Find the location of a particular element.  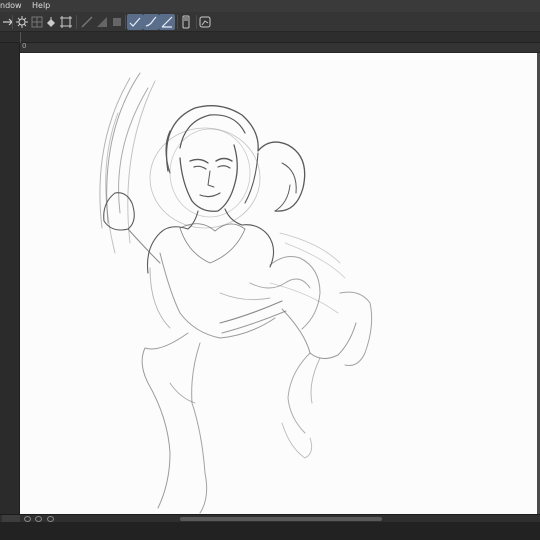

fill-icon is located at coordinates (51, 22).